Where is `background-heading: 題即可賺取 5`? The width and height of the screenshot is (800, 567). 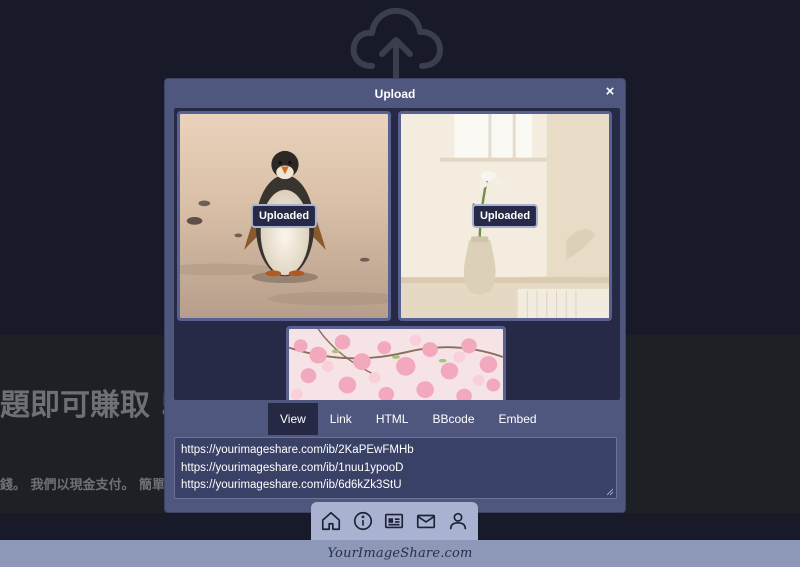 background-heading: 題即可賺取 5 is located at coordinates (91, 405).